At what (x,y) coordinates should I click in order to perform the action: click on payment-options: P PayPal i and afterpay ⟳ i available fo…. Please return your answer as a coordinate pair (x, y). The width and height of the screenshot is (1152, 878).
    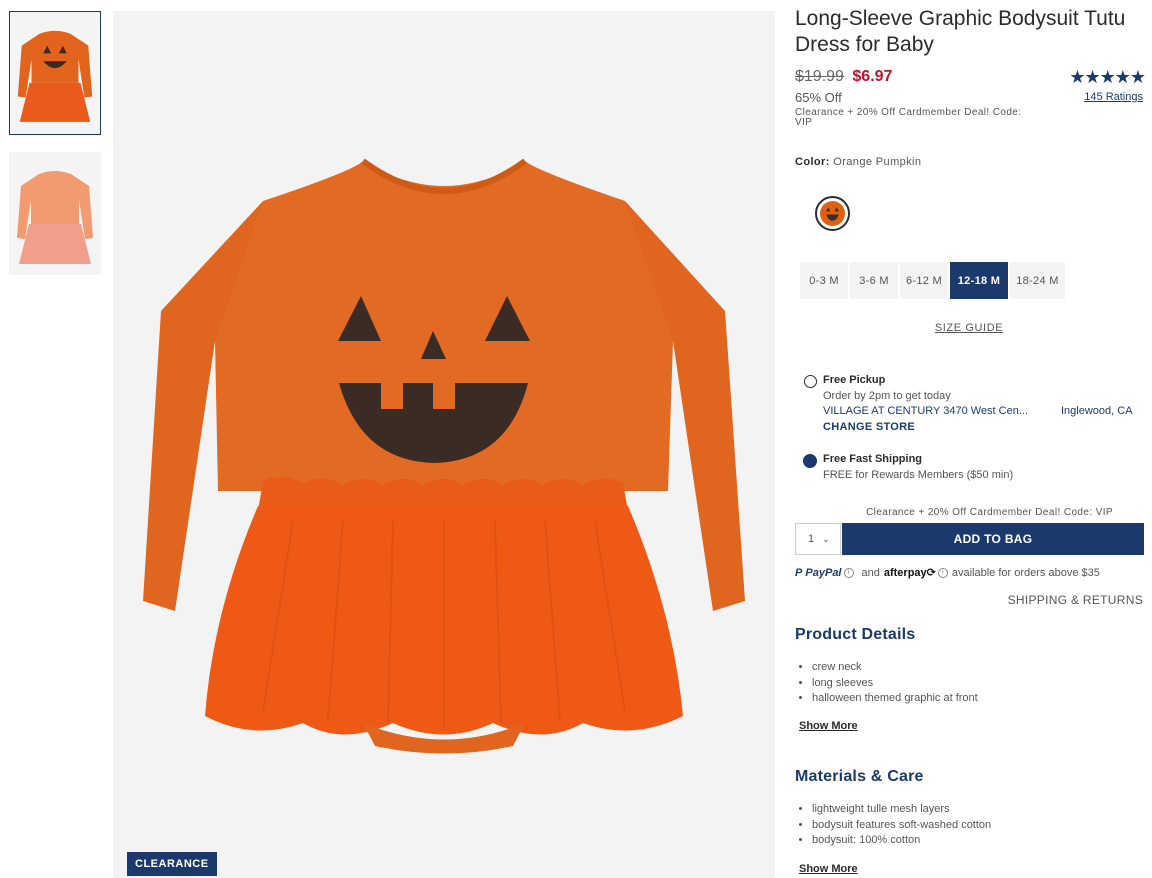
    Looking at the image, I should click on (947, 573).